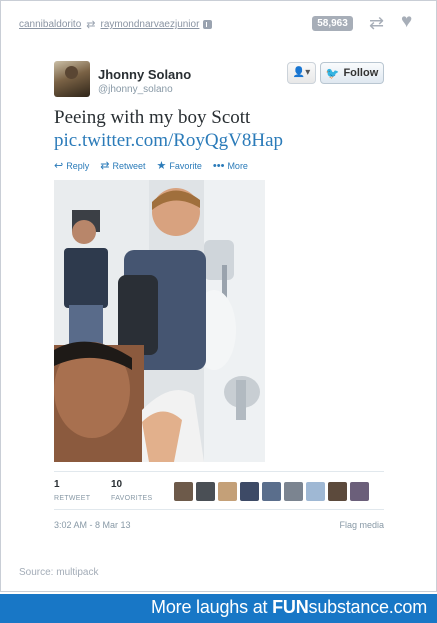 The height and width of the screenshot is (623, 437). Describe the element at coordinates (57, 484) in the screenshot. I see `retweet-count: 1` at that location.